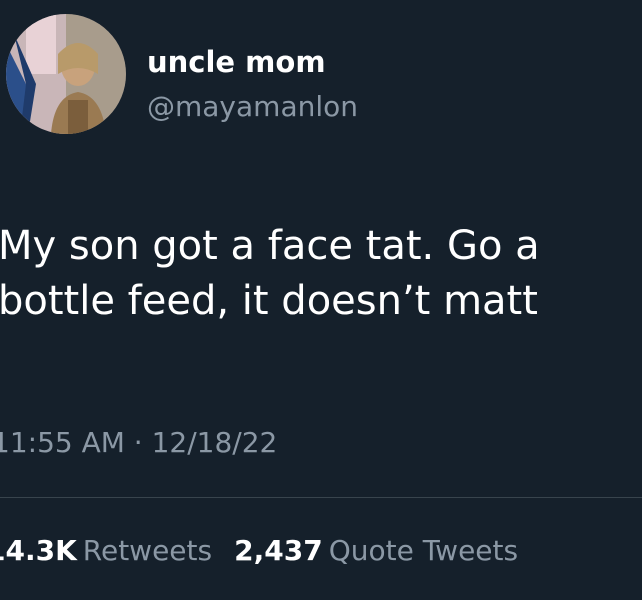 The height and width of the screenshot is (600, 642). I want to click on tweet-stats: 14.3KRetweets 2,437Quote Tweets, so click(270, 551).